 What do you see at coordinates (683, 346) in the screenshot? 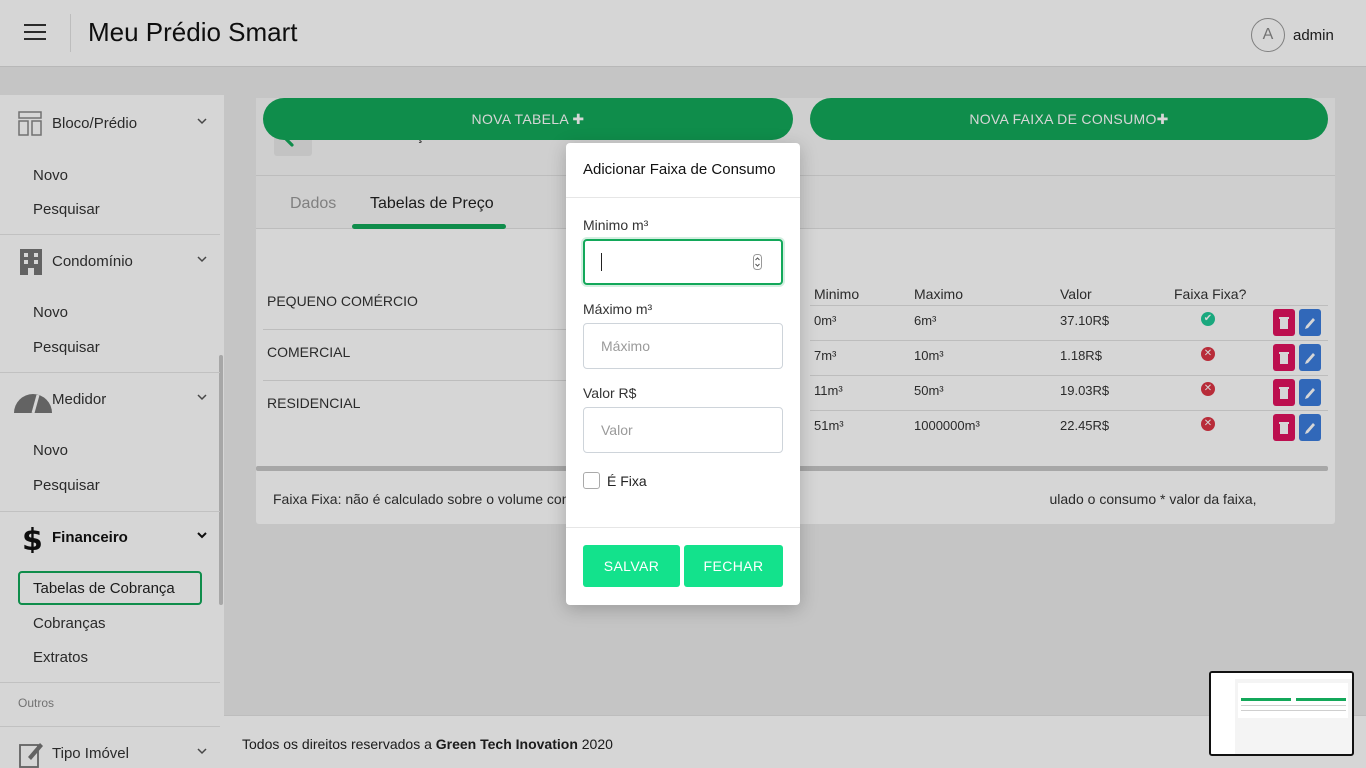
I see `max-input` at bounding box center [683, 346].